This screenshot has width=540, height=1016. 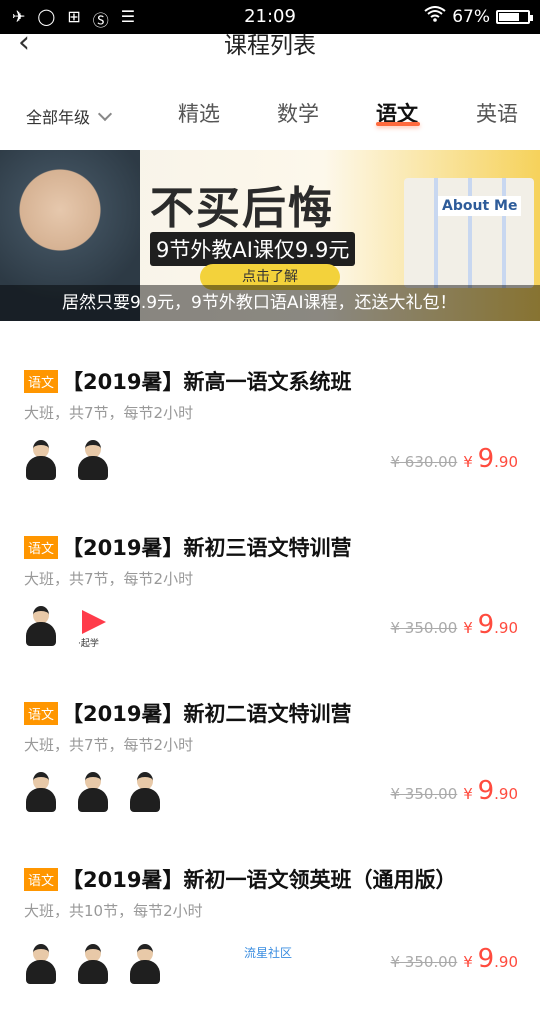 I want to click on play-logo-icon: ·起学, so click(x=93, y=627).